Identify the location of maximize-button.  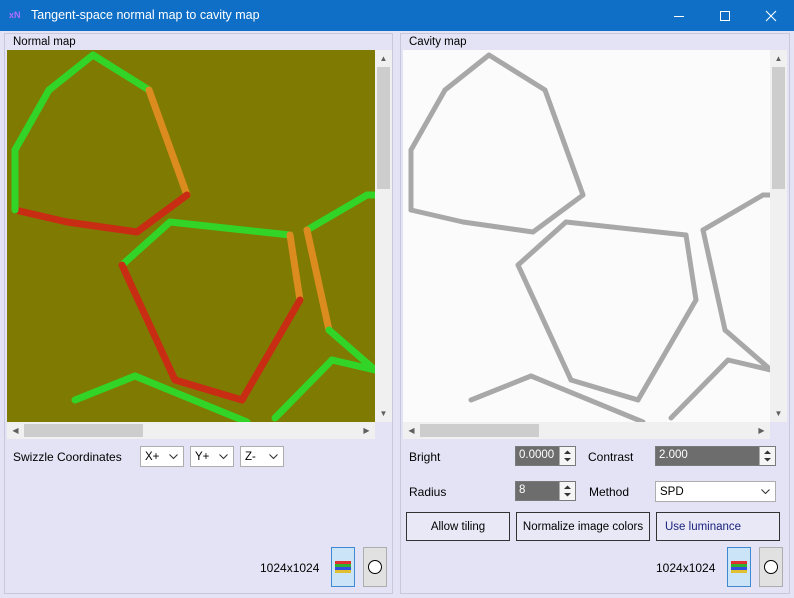
(725, 15).